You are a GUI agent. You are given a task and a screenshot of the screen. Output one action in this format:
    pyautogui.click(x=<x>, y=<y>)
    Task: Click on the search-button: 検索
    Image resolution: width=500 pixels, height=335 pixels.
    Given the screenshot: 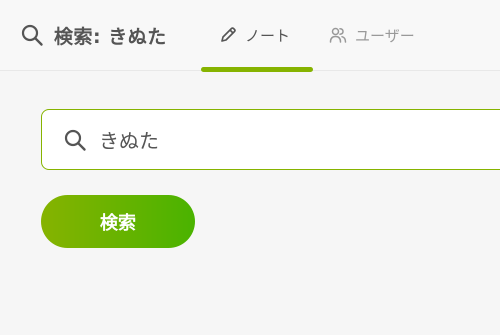 What is the action you would take?
    pyautogui.click(x=118, y=221)
    